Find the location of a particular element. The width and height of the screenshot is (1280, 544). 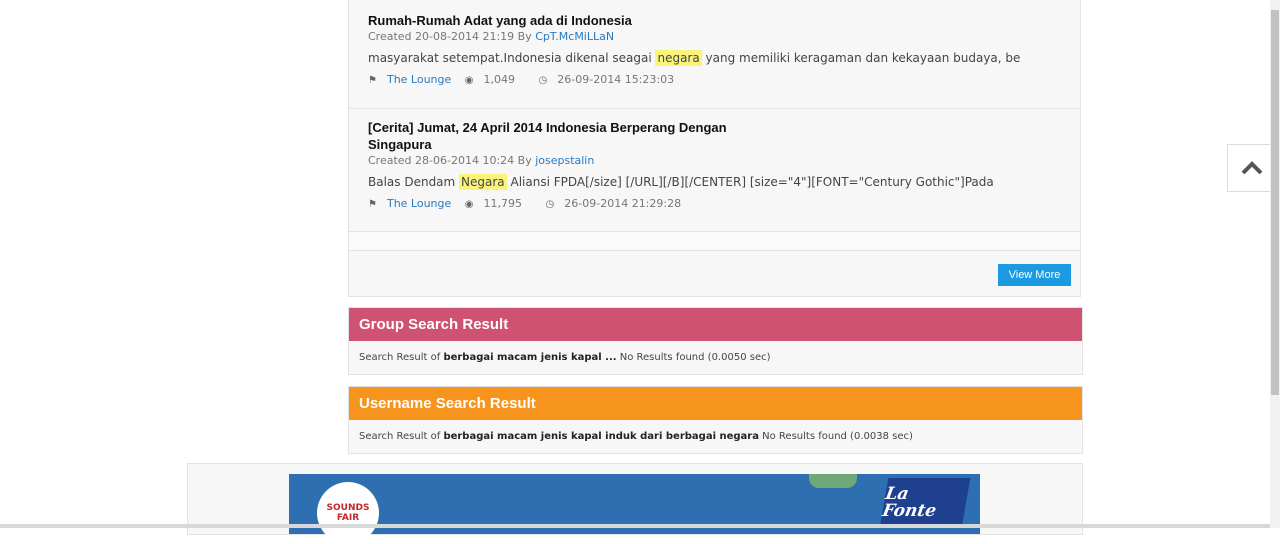

ad-decoration is located at coordinates (833, 481).